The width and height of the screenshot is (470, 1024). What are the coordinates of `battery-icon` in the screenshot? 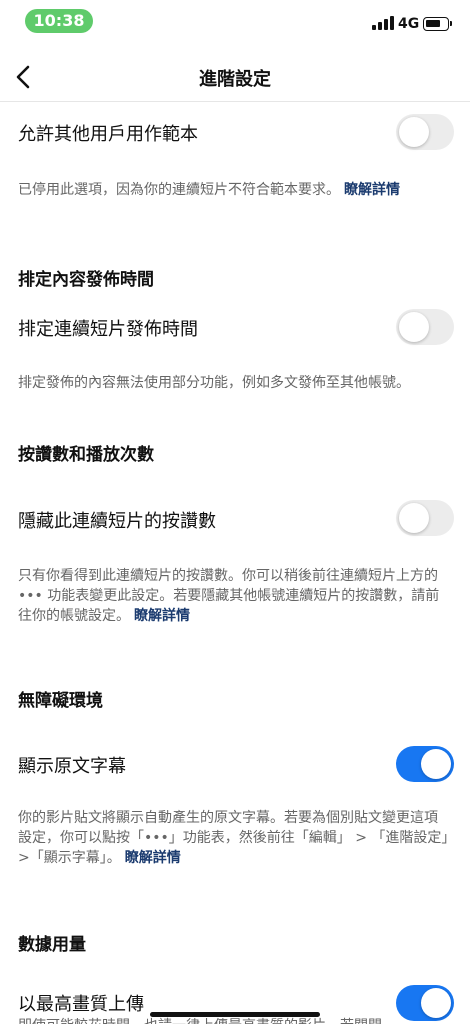 It's located at (437, 24).